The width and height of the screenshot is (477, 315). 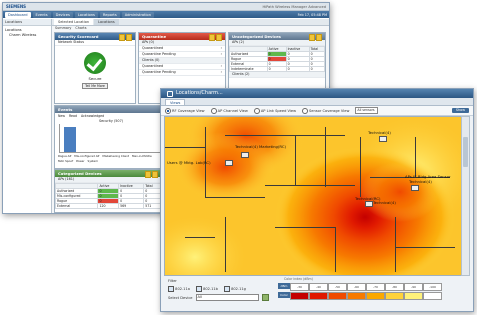 What do you see at coordinates (63, 28) in the screenshot?
I see `subtab-summary: Summary` at bounding box center [63, 28].